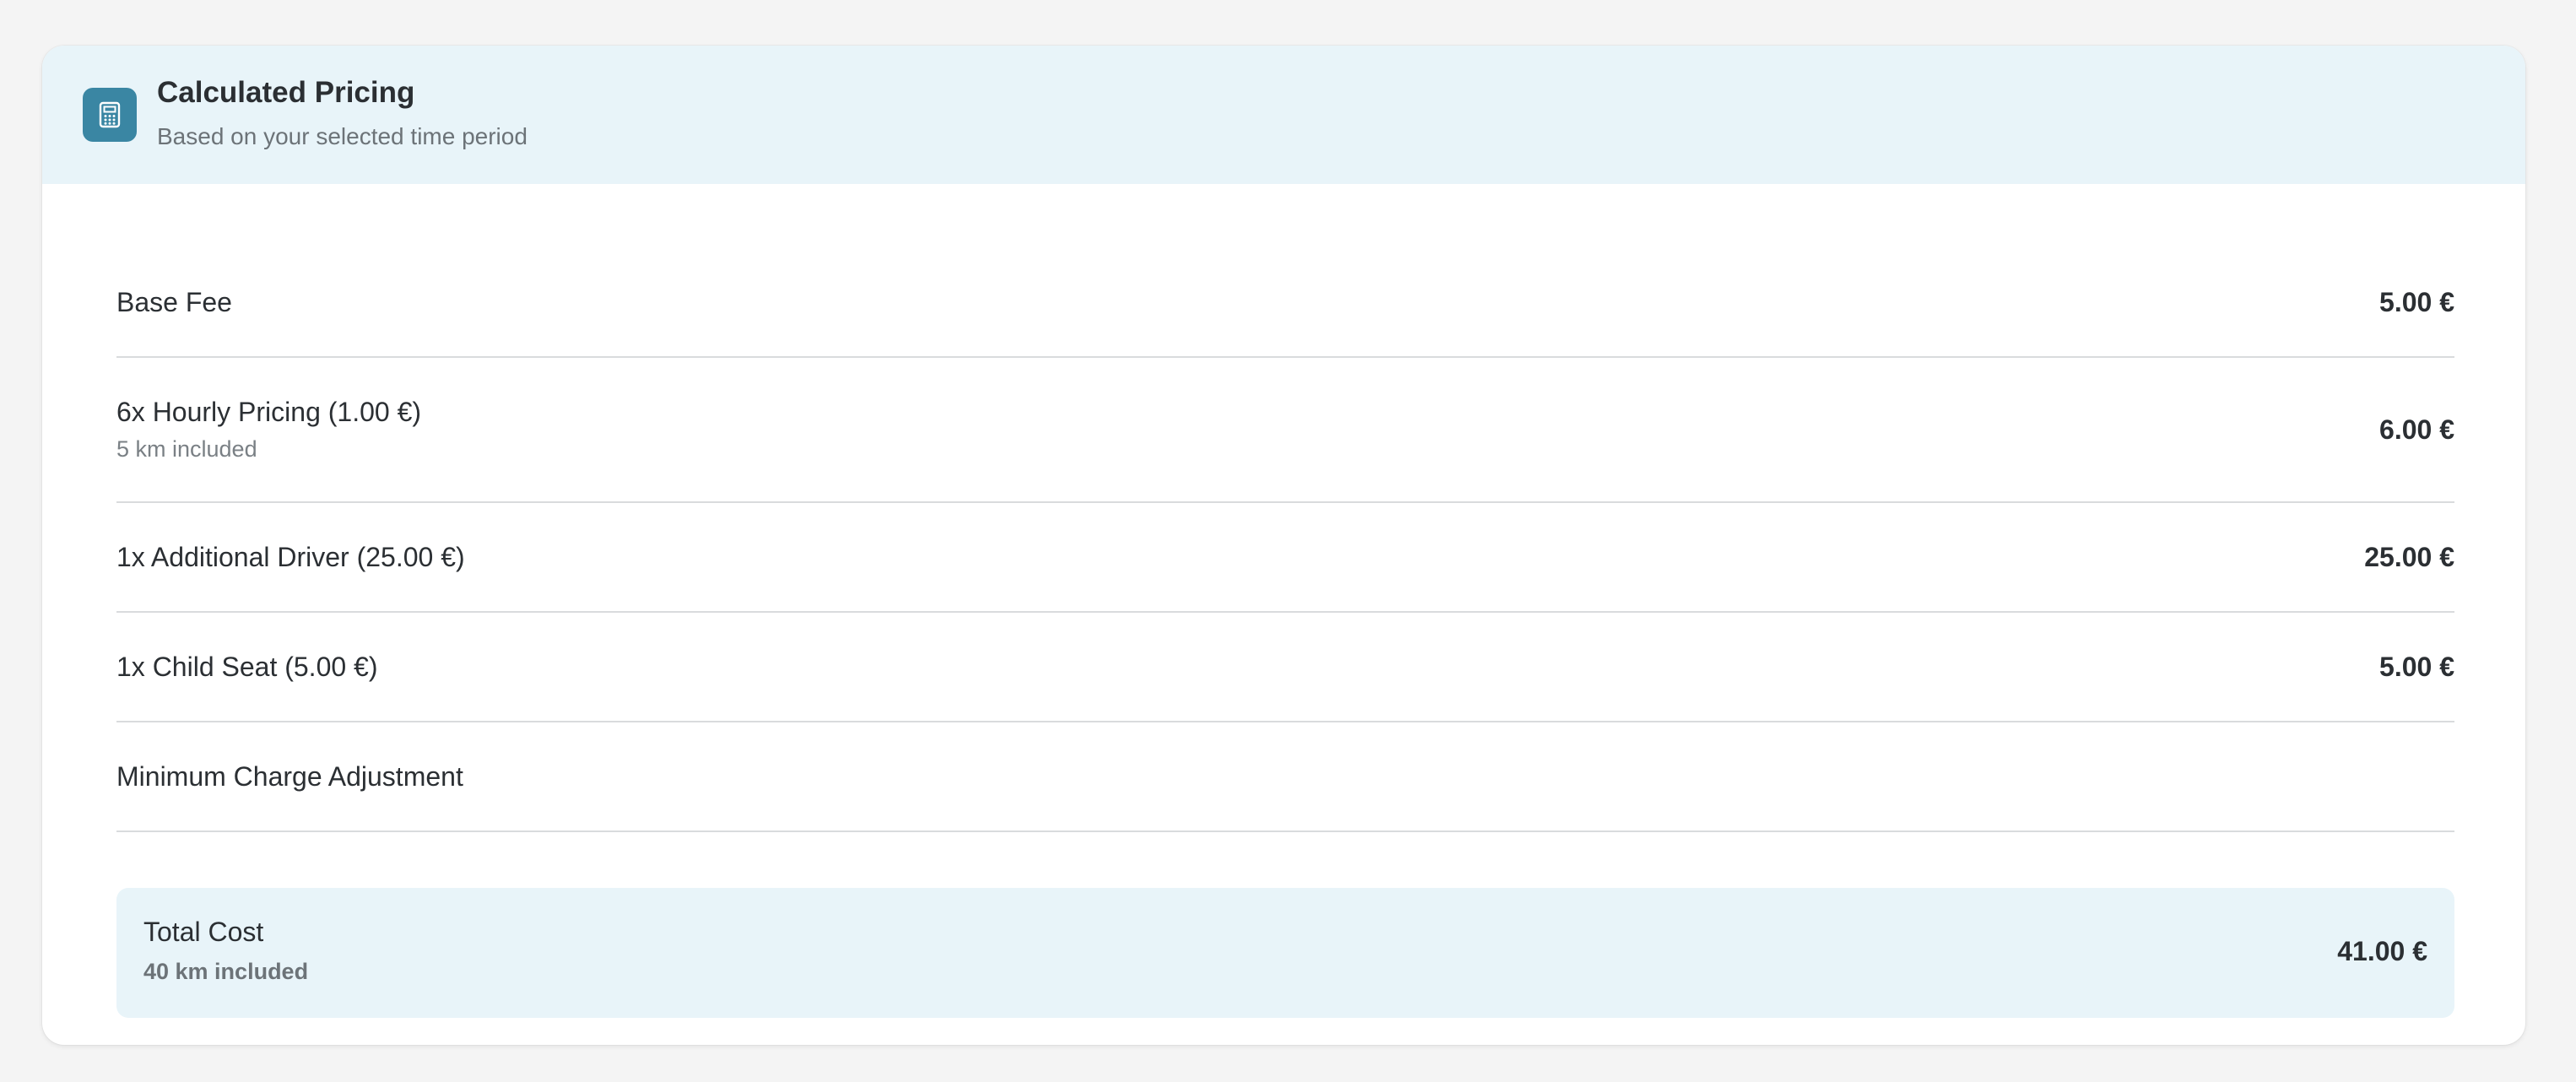  I want to click on pricing-title: Calculated Pricing, so click(286, 92).